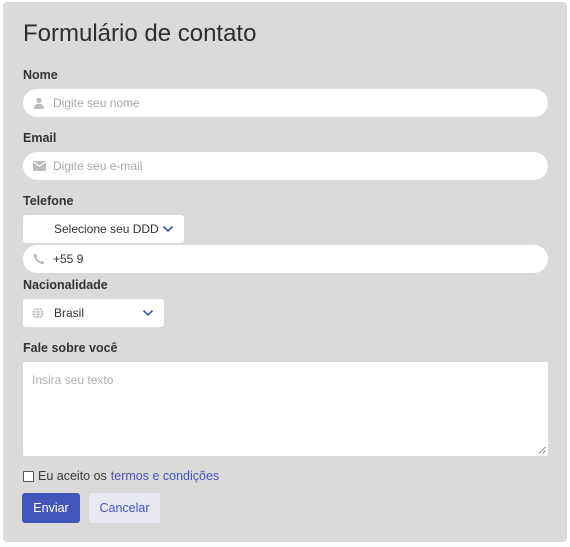 The height and width of the screenshot is (547, 570). Describe the element at coordinates (285, 166) in the screenshot. I see `email-field: Digite seu e-mail` at that location.